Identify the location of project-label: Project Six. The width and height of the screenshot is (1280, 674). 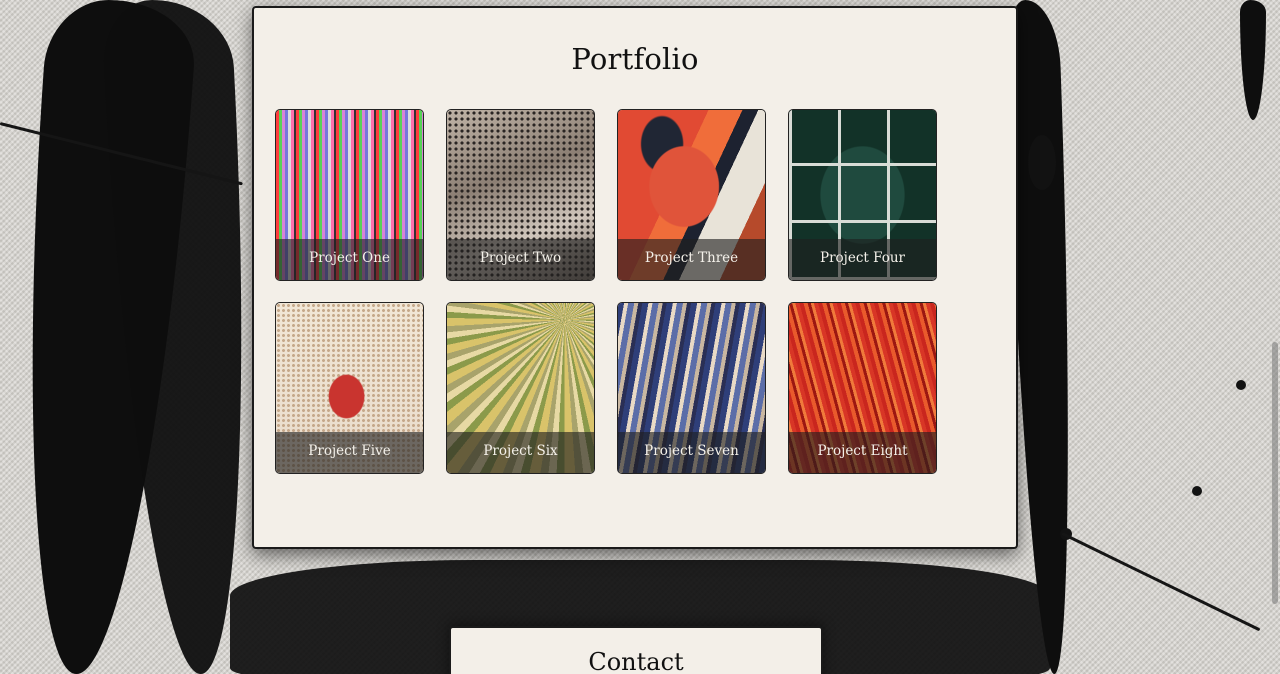
(520, 452).